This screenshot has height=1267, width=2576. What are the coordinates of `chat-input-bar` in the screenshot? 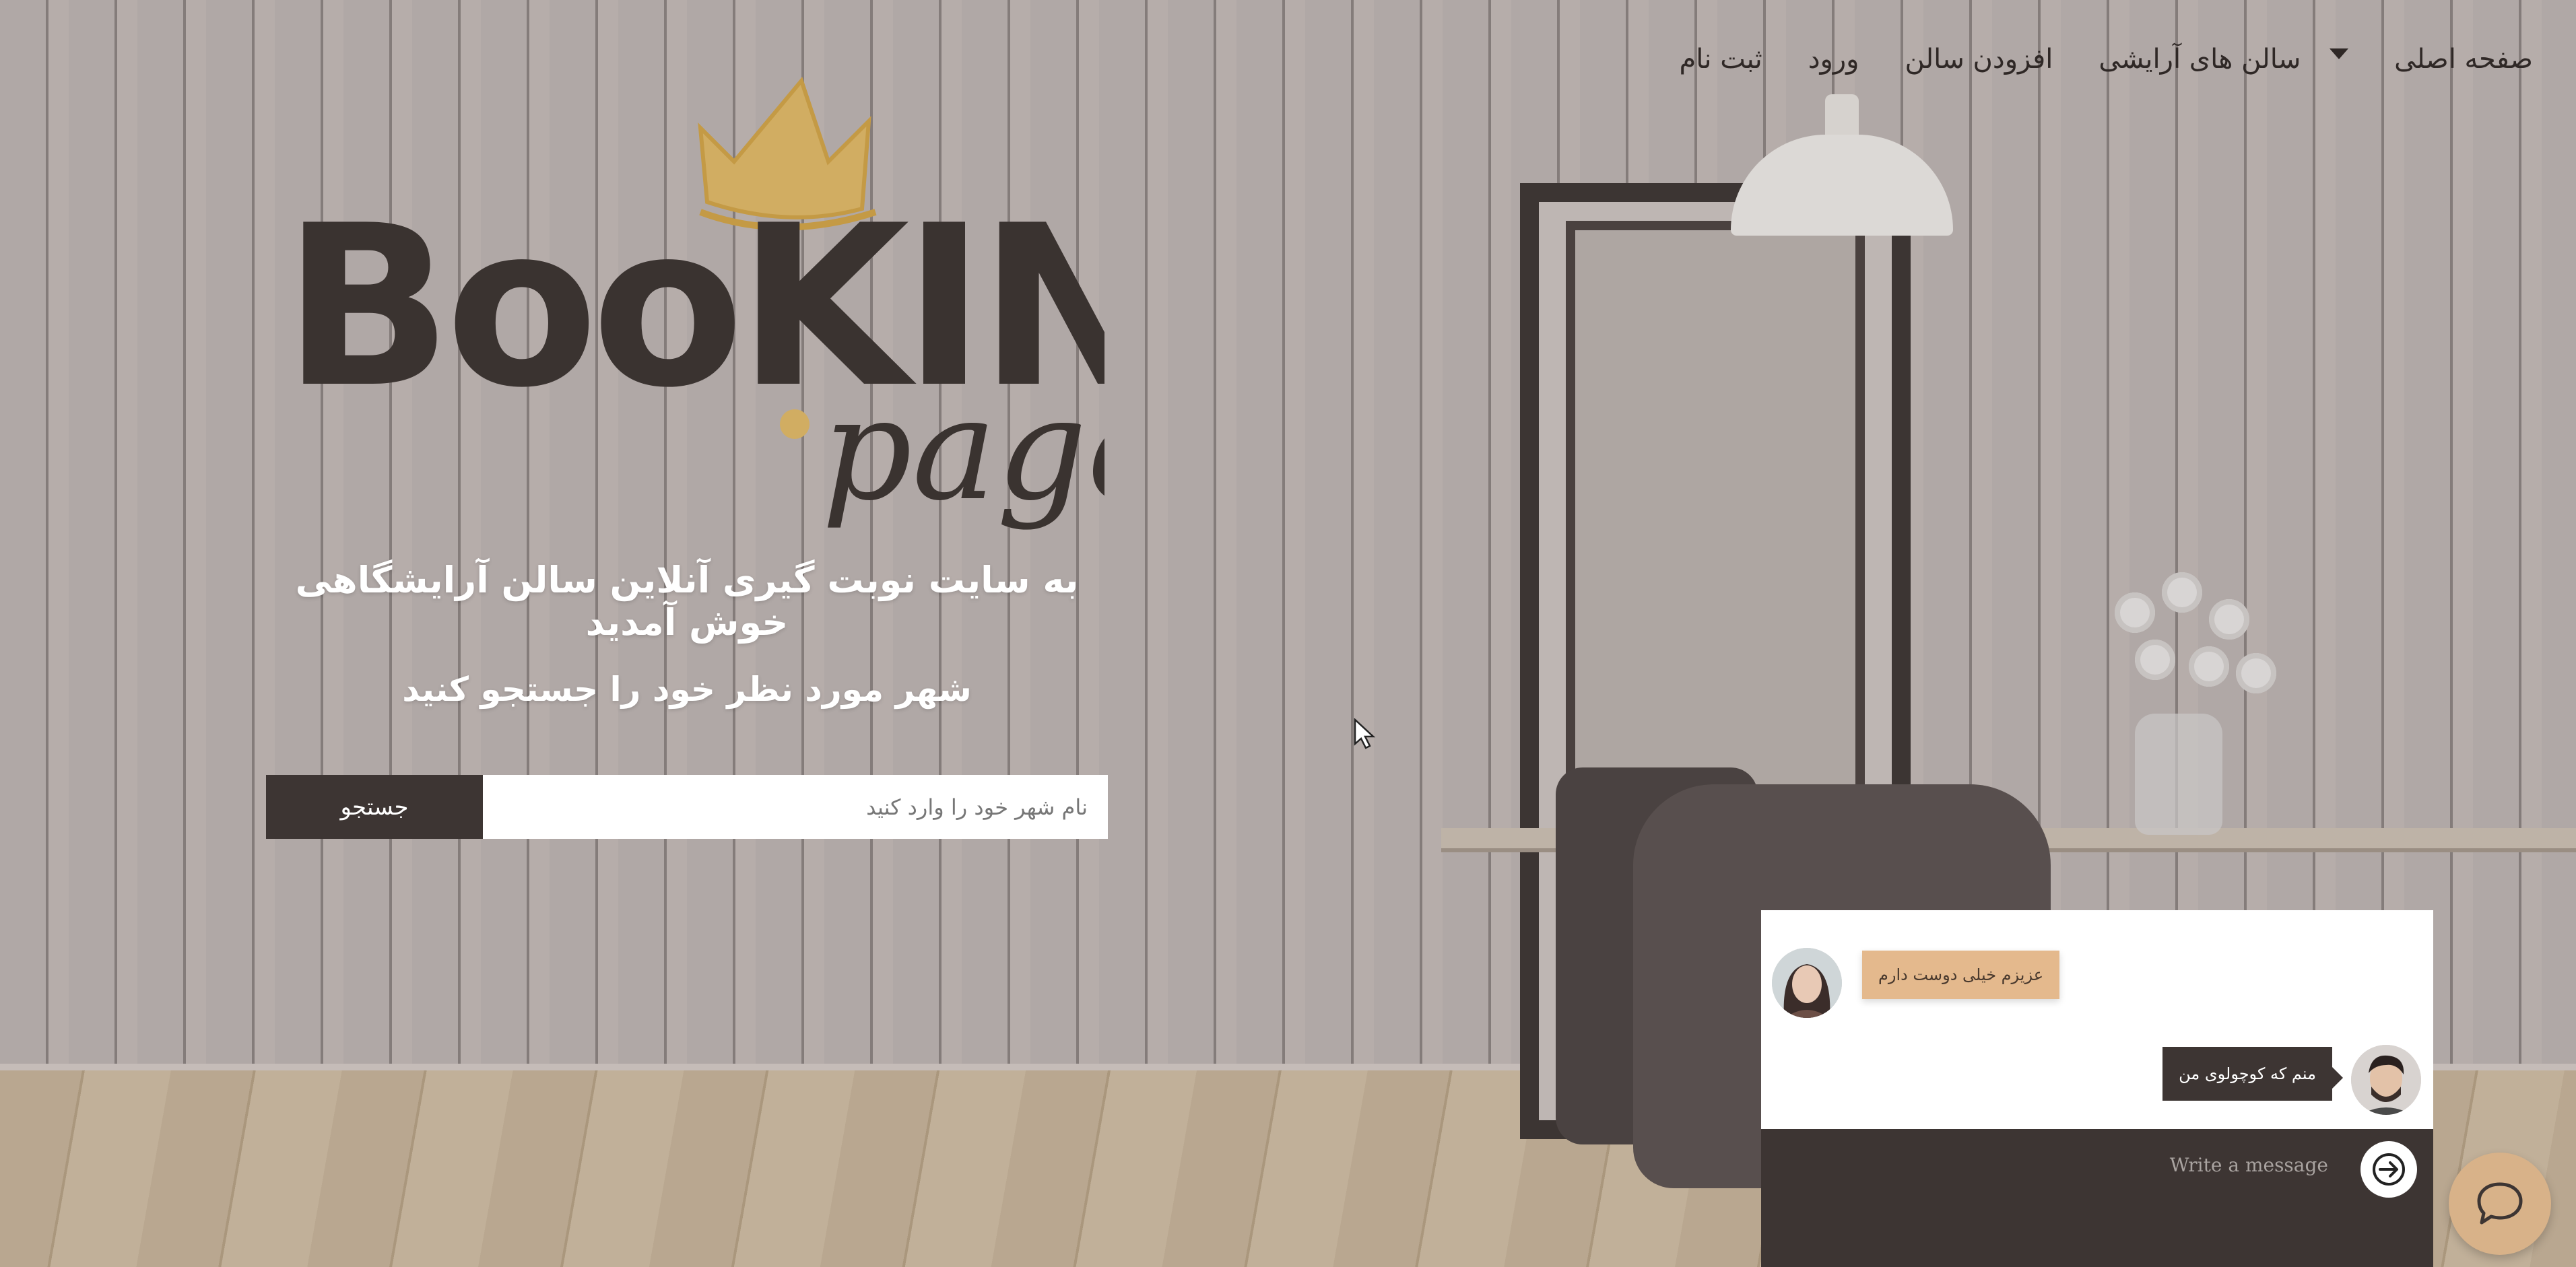 It's located at (2097, 1198).